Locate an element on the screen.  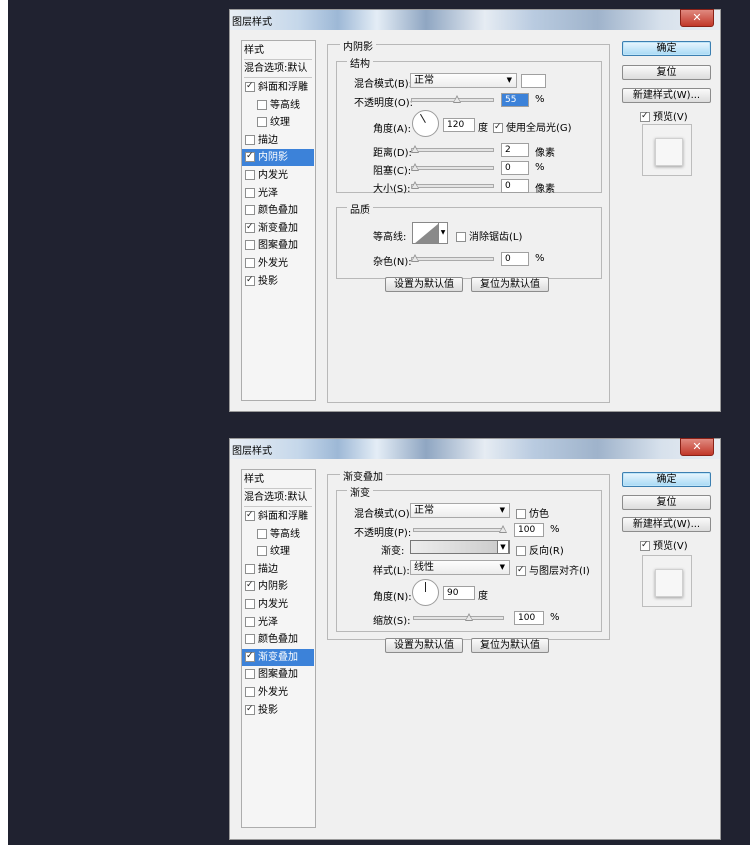
scale-input: 100 is located at coordinates (529, 618).